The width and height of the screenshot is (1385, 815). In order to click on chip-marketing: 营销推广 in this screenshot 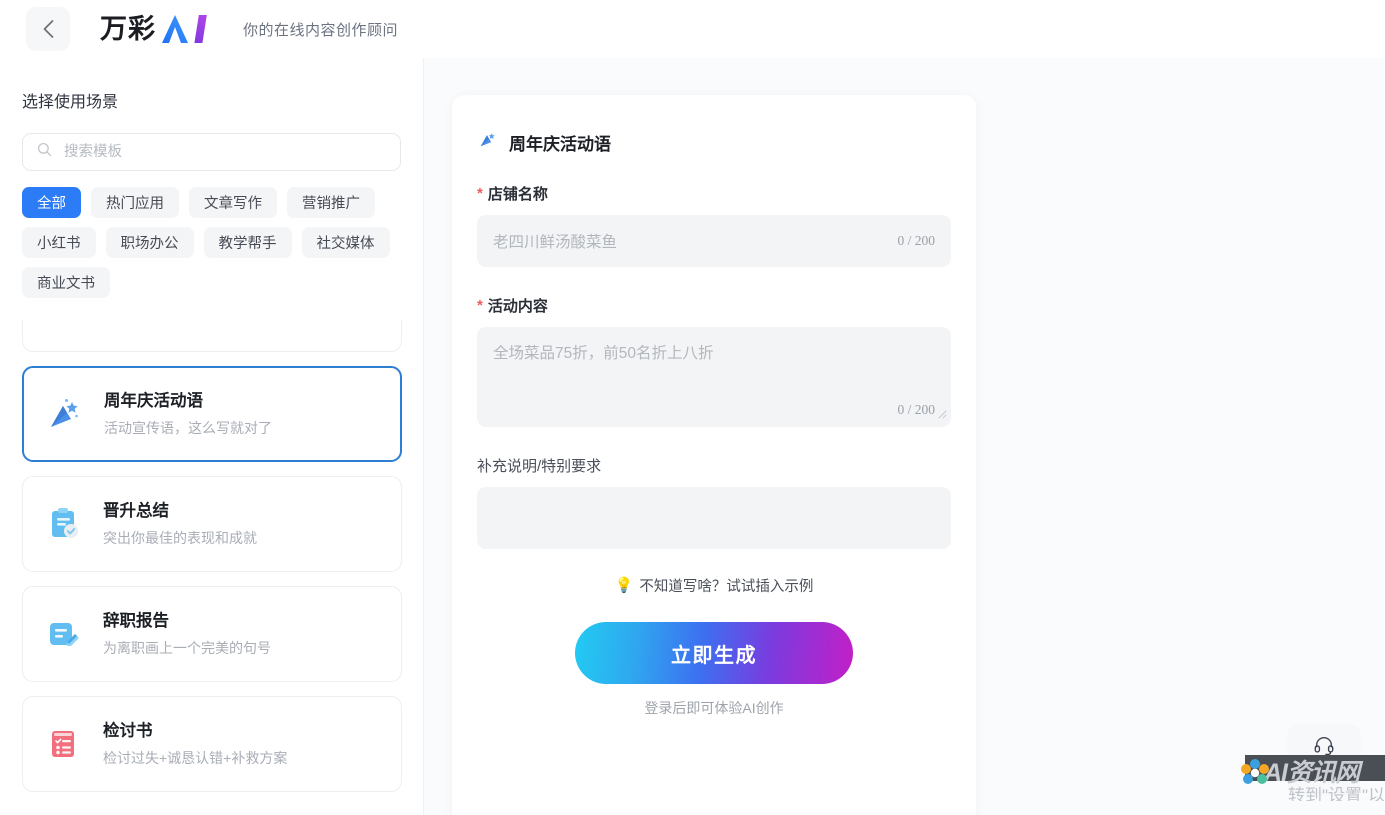, I will do `click(331, 202)`.